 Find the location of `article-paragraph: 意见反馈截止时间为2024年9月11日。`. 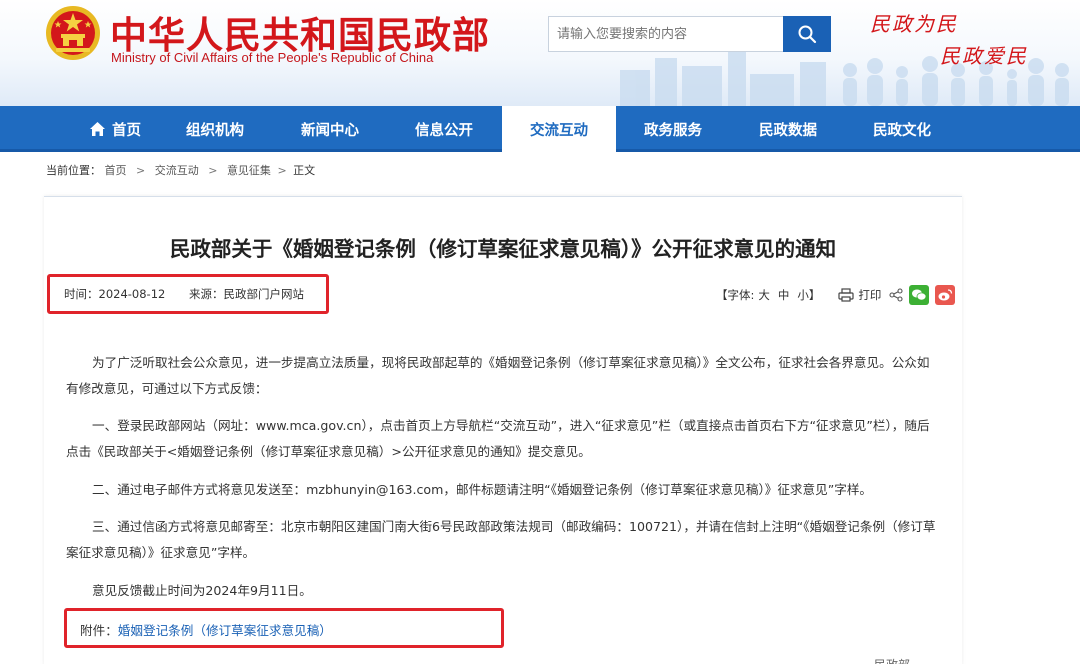

article-paragraph: 意见反馈截止时间为2024年9月11日。 is located at coordinates (202, 590).